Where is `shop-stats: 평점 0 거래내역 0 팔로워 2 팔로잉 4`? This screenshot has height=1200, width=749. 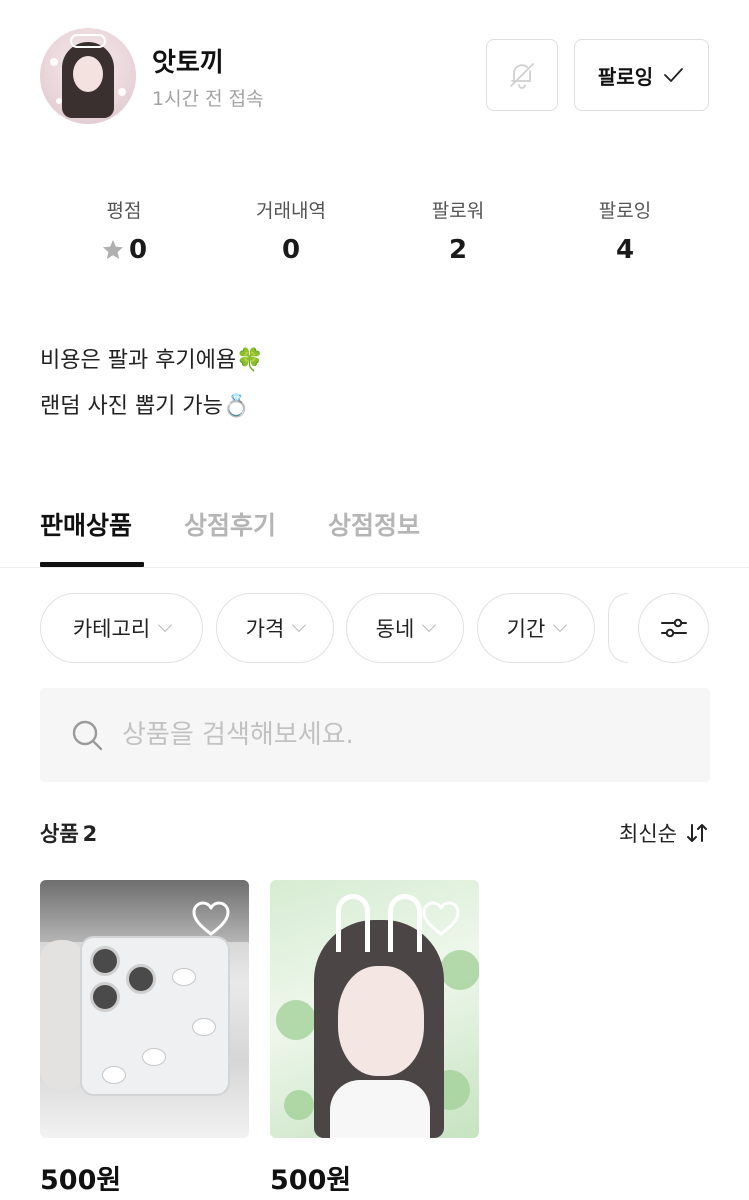 shop-stats: 평점 0 거래내역 0 팔로워 2 팔로잉 4 is located at coordinates (375, 236).